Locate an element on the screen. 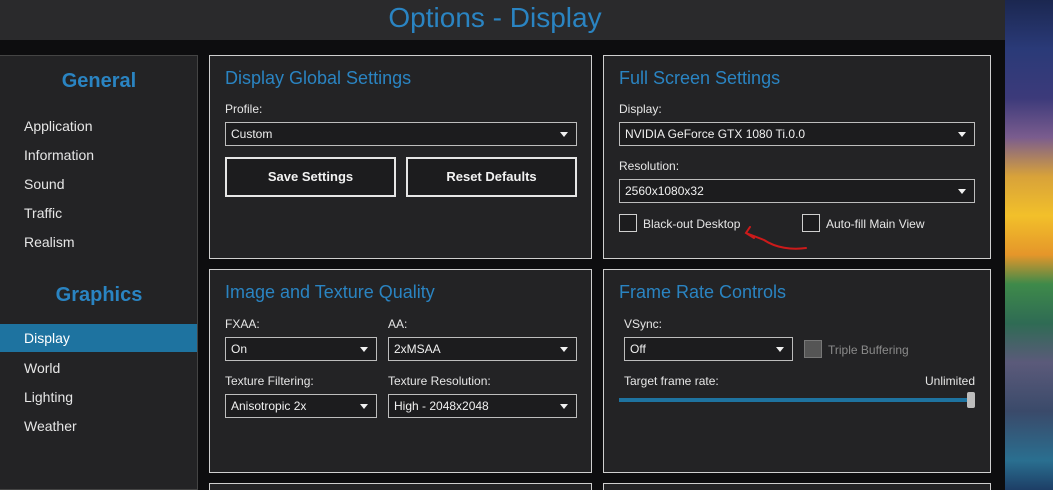 The height and width of the screenshot is (490, 1053). title-bar: Options - Display is located at coordinates (502, 20).